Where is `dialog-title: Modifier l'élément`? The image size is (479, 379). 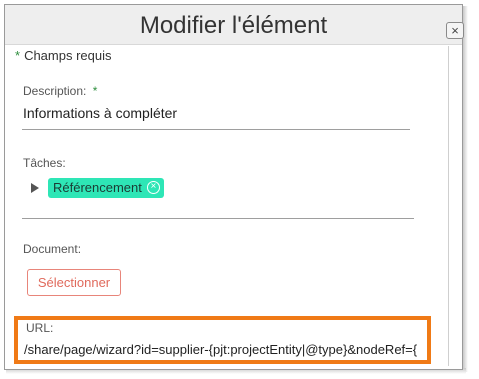 dialog-title: Modifier l'élément is located at coordinates (233, 25).